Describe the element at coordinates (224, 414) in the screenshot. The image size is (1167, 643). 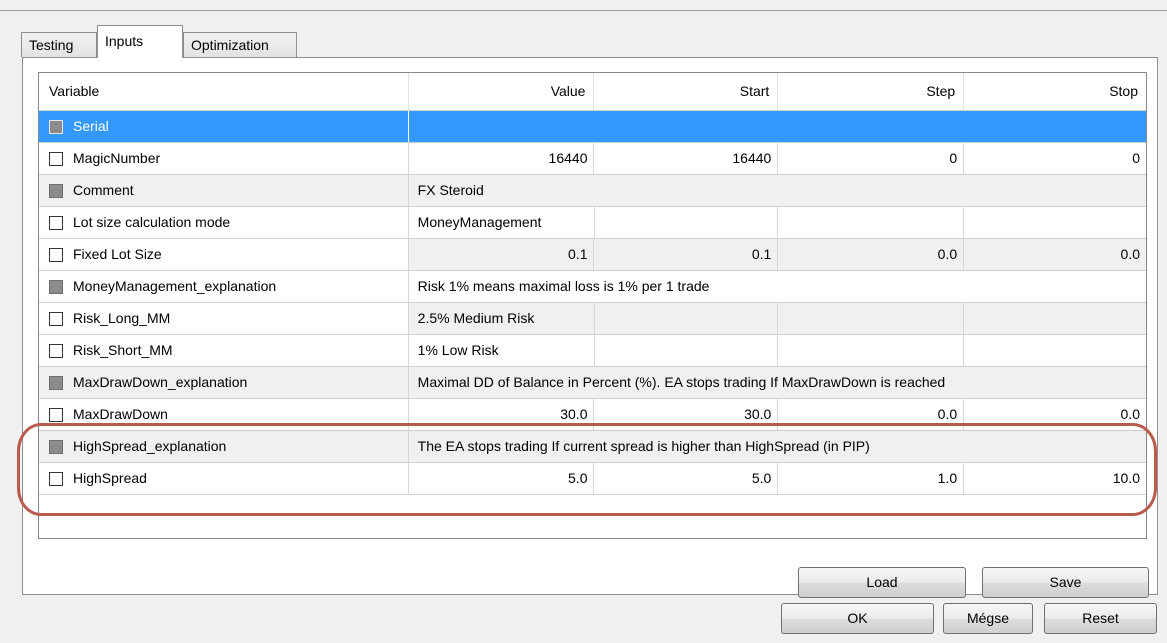
I see `variable-cell: MaxDrawDown` at that location.